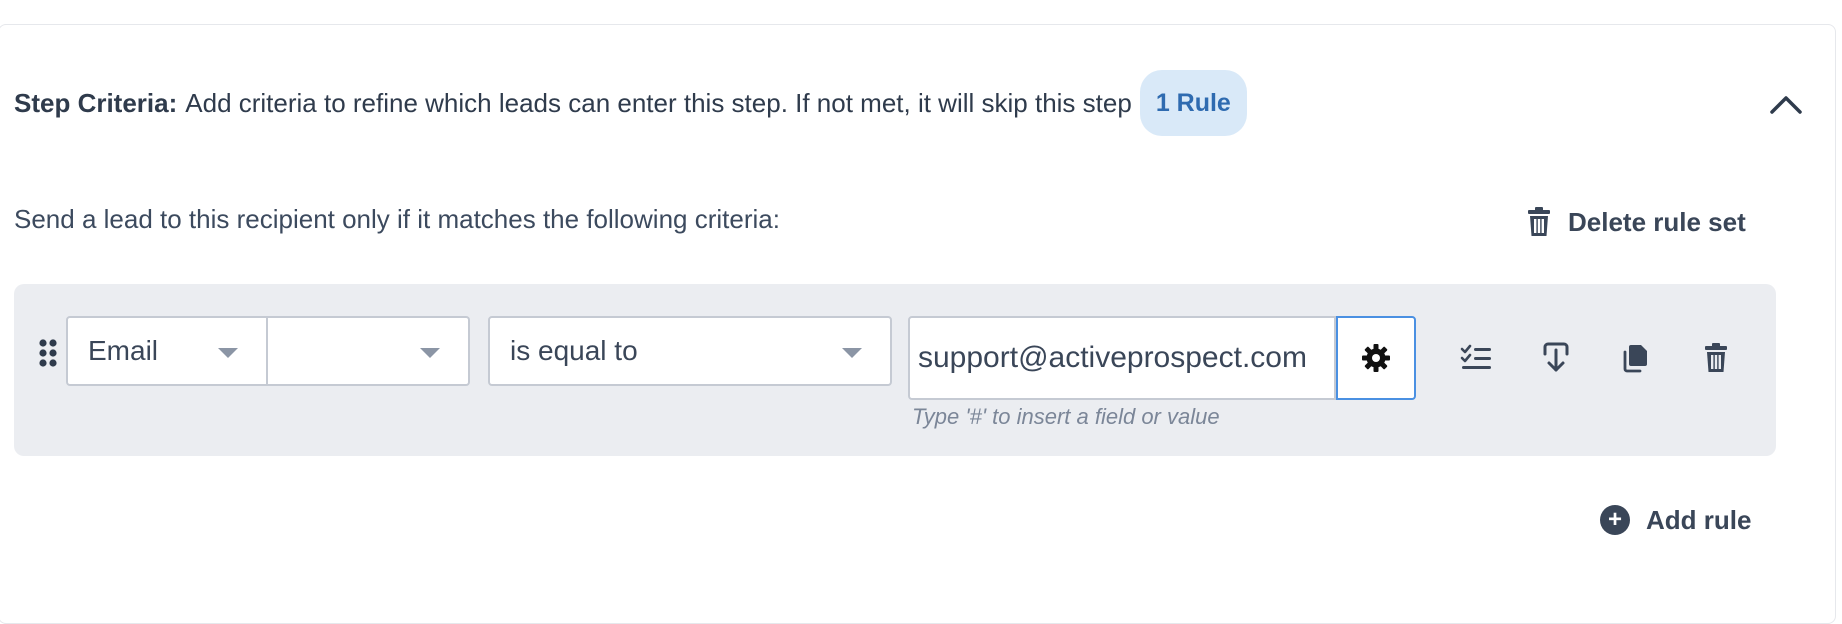 This screenshot has width=1842, height=624. I want to click on gear-icon, so click(1376, 358).